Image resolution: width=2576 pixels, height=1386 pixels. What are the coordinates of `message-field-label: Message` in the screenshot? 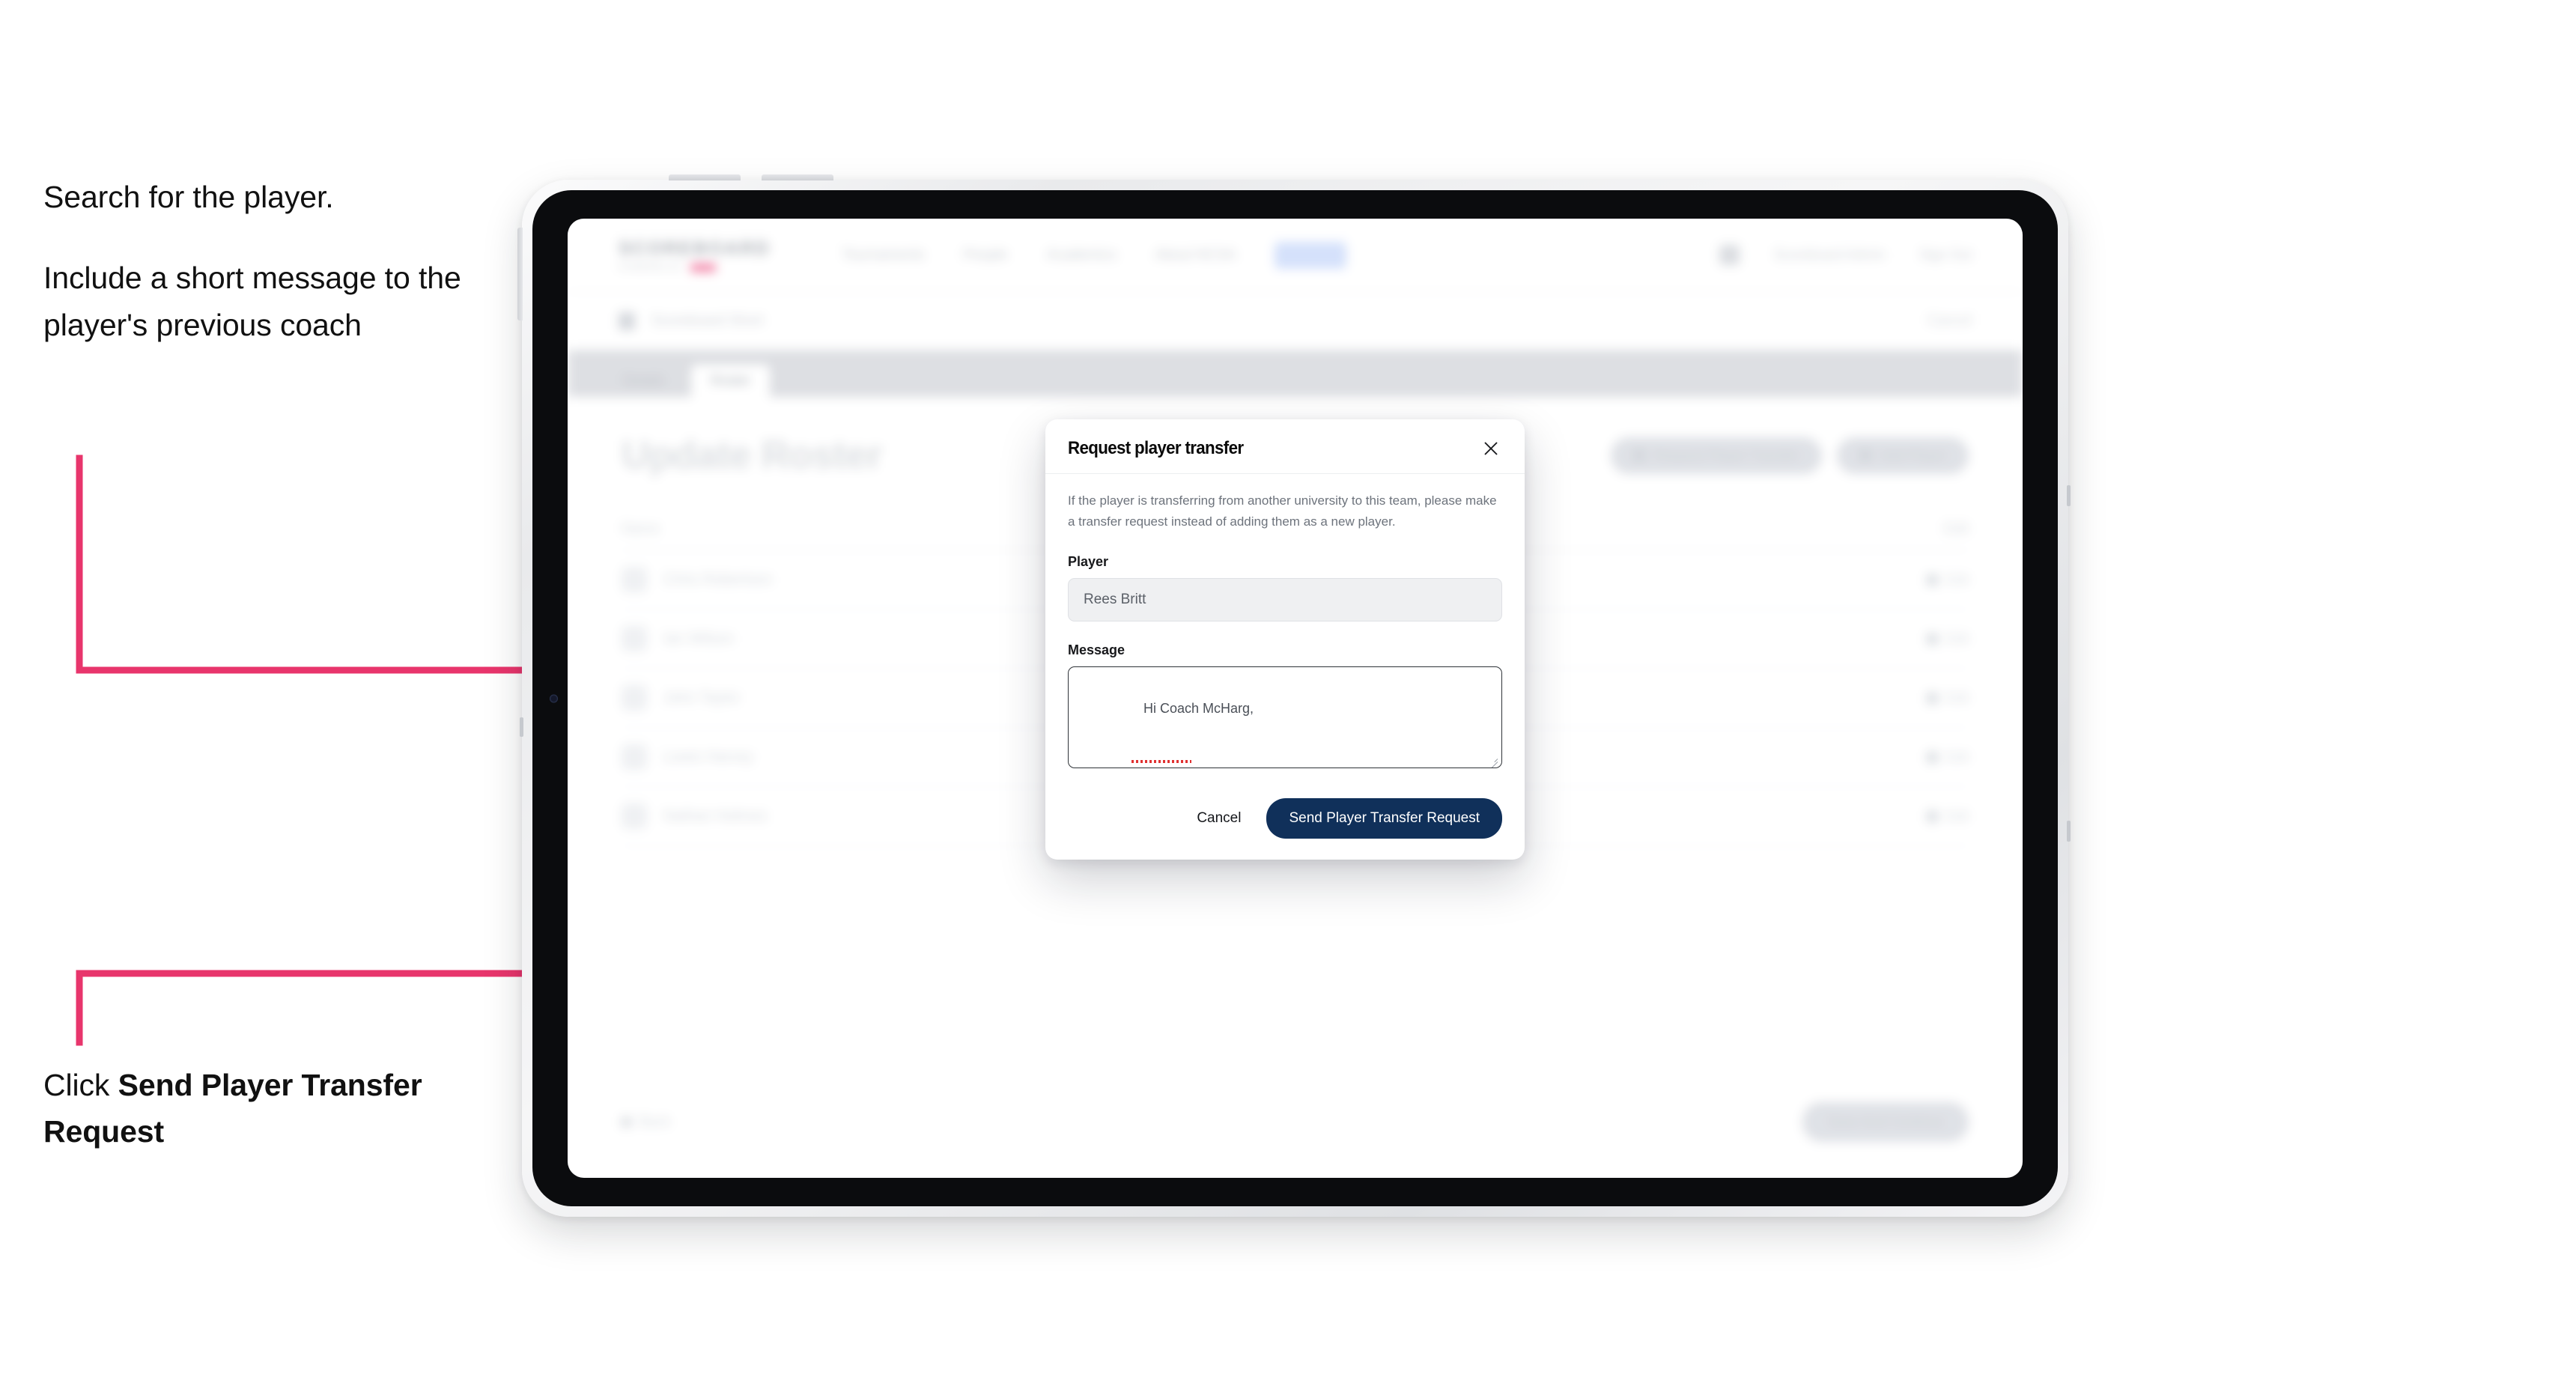 It's located at (1097, 650).